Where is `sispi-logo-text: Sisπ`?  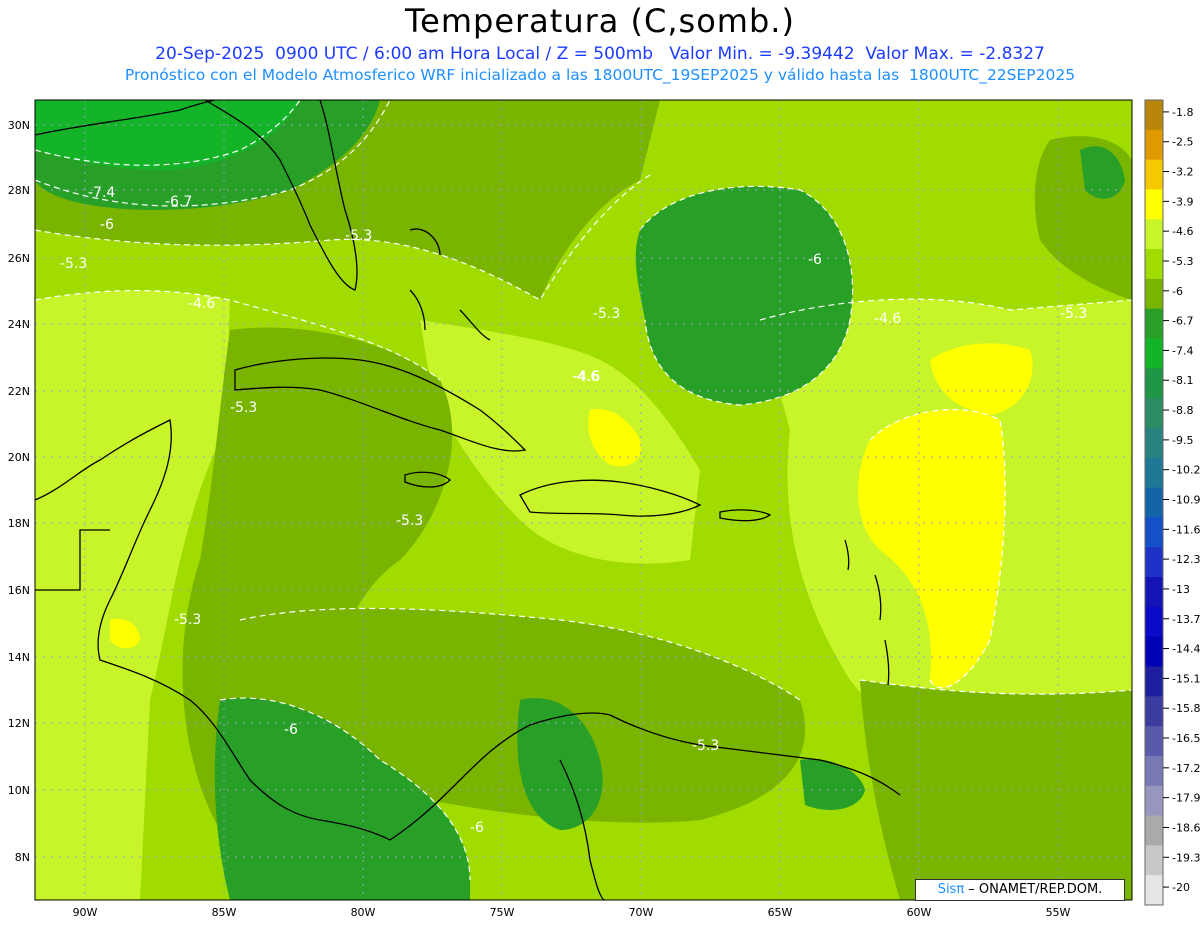 sispi-logo-text: Sisπ is located at coordinates (951, 889).